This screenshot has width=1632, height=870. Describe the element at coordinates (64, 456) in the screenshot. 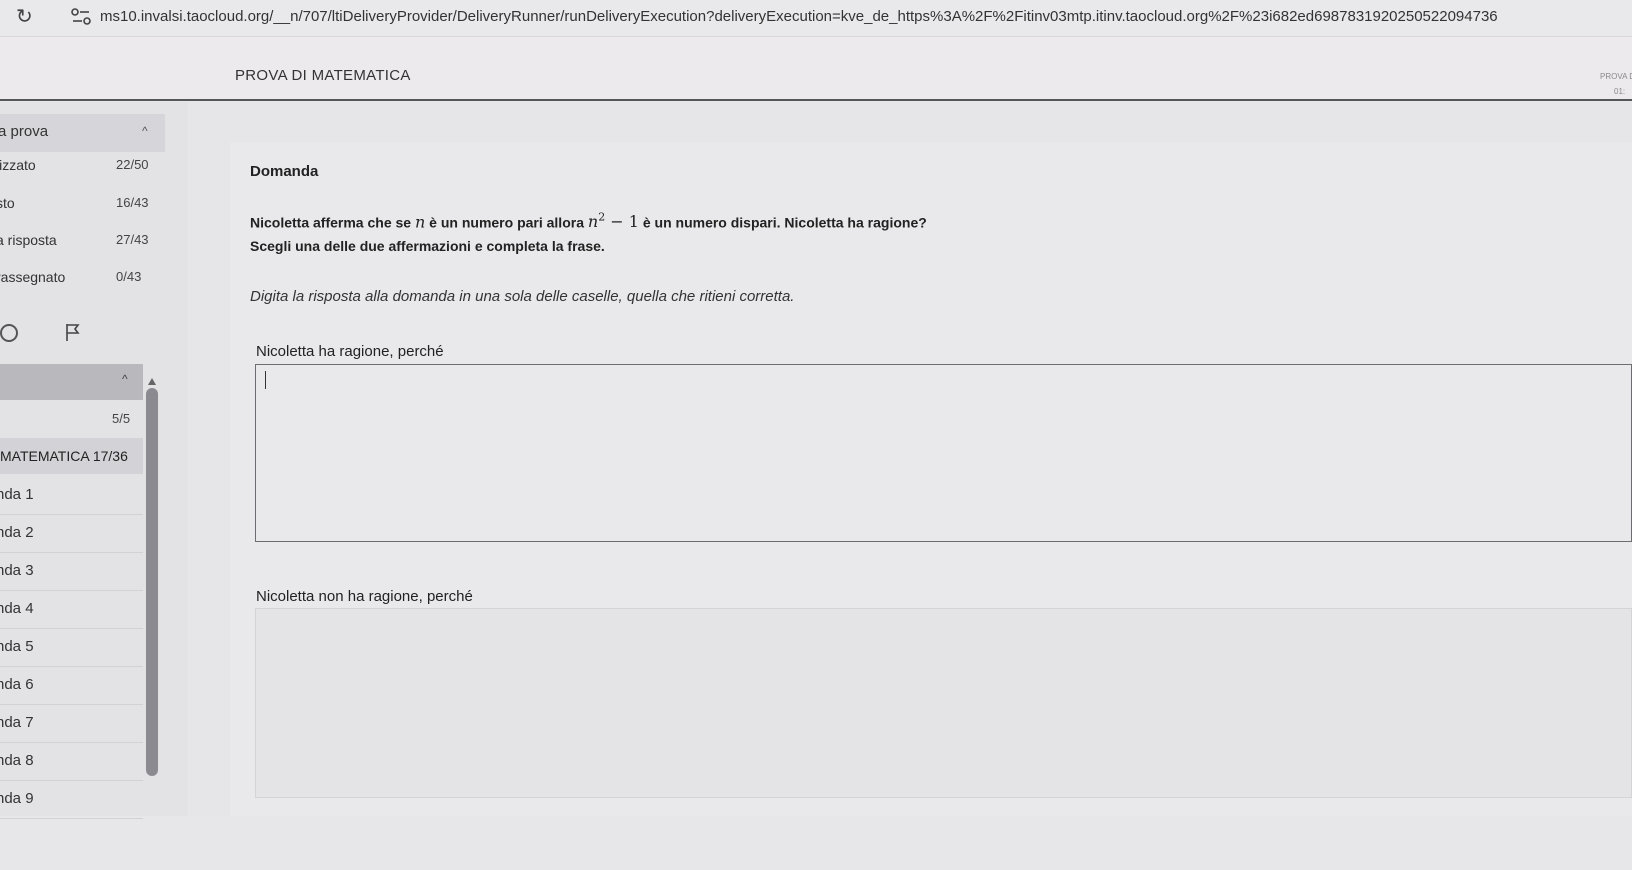

I see `section-name: MATEMATICA 17/36` at that location.